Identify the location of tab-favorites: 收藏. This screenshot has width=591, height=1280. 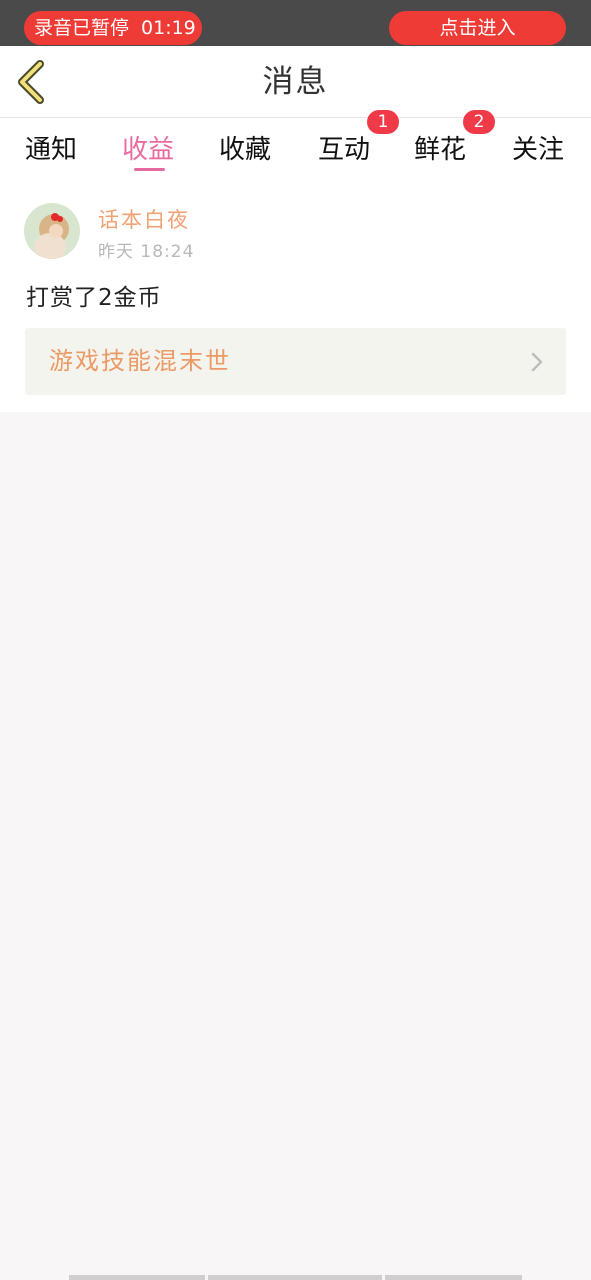
(245, 150).